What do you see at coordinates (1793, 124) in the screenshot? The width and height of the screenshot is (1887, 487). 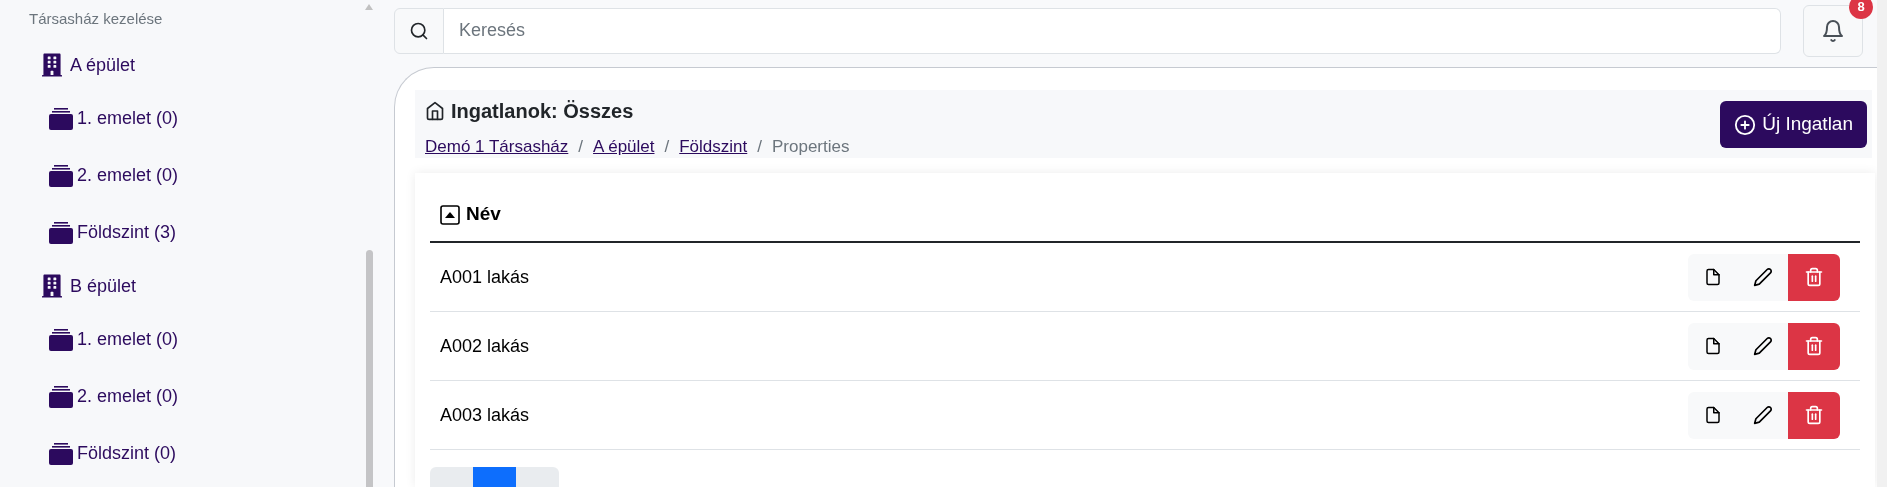 I see `new-property-button: Új Ingatlan` at bounding box center [1793, 124].